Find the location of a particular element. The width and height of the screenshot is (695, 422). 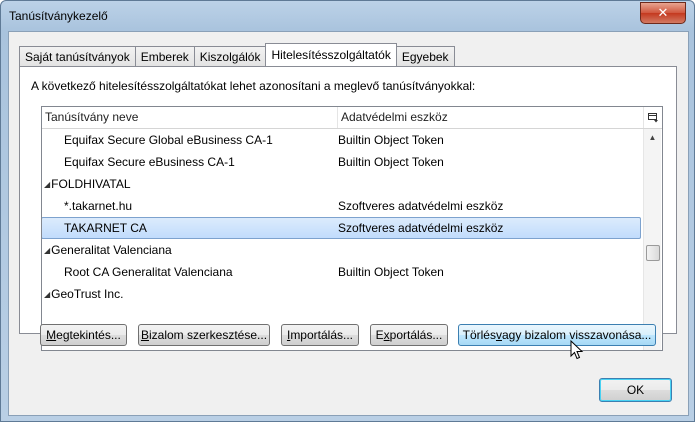

row-name-text: TAKARNET CA is located at coordinates (105, 228).